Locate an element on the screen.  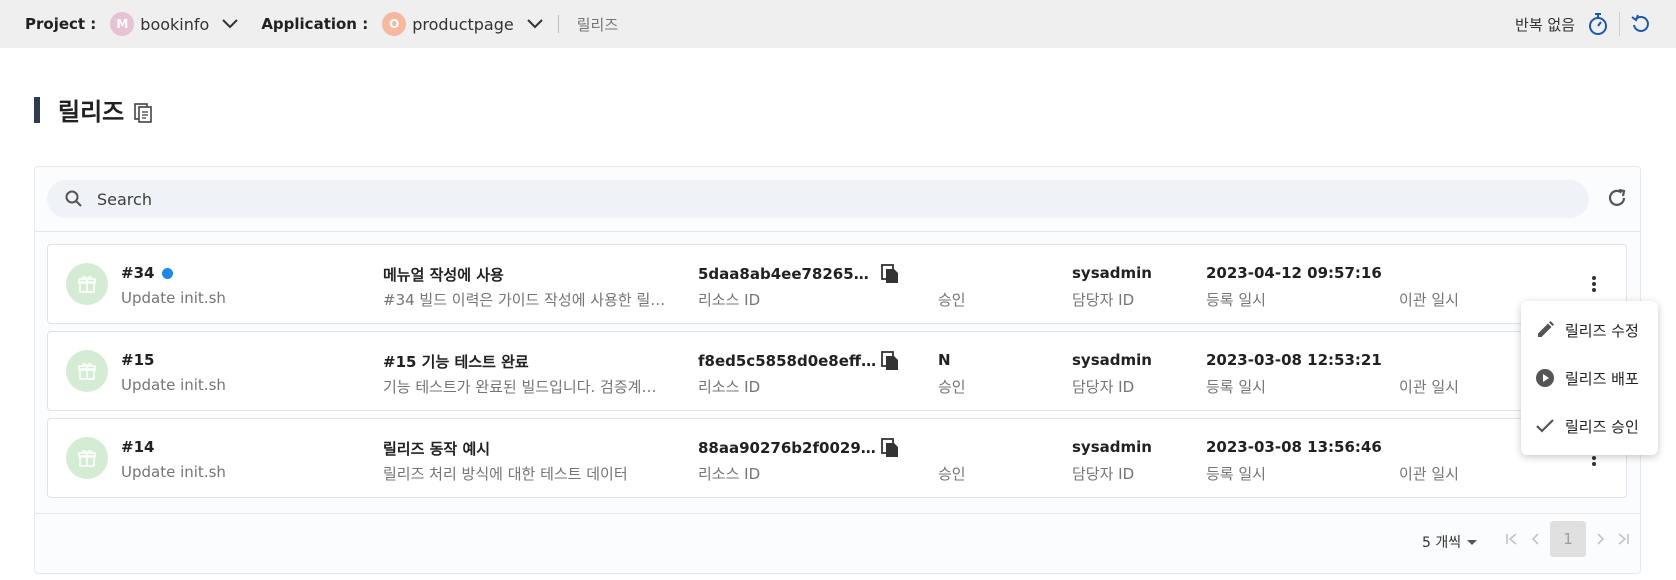
project-chevron-down-icon is located at coordinates (230, 24).